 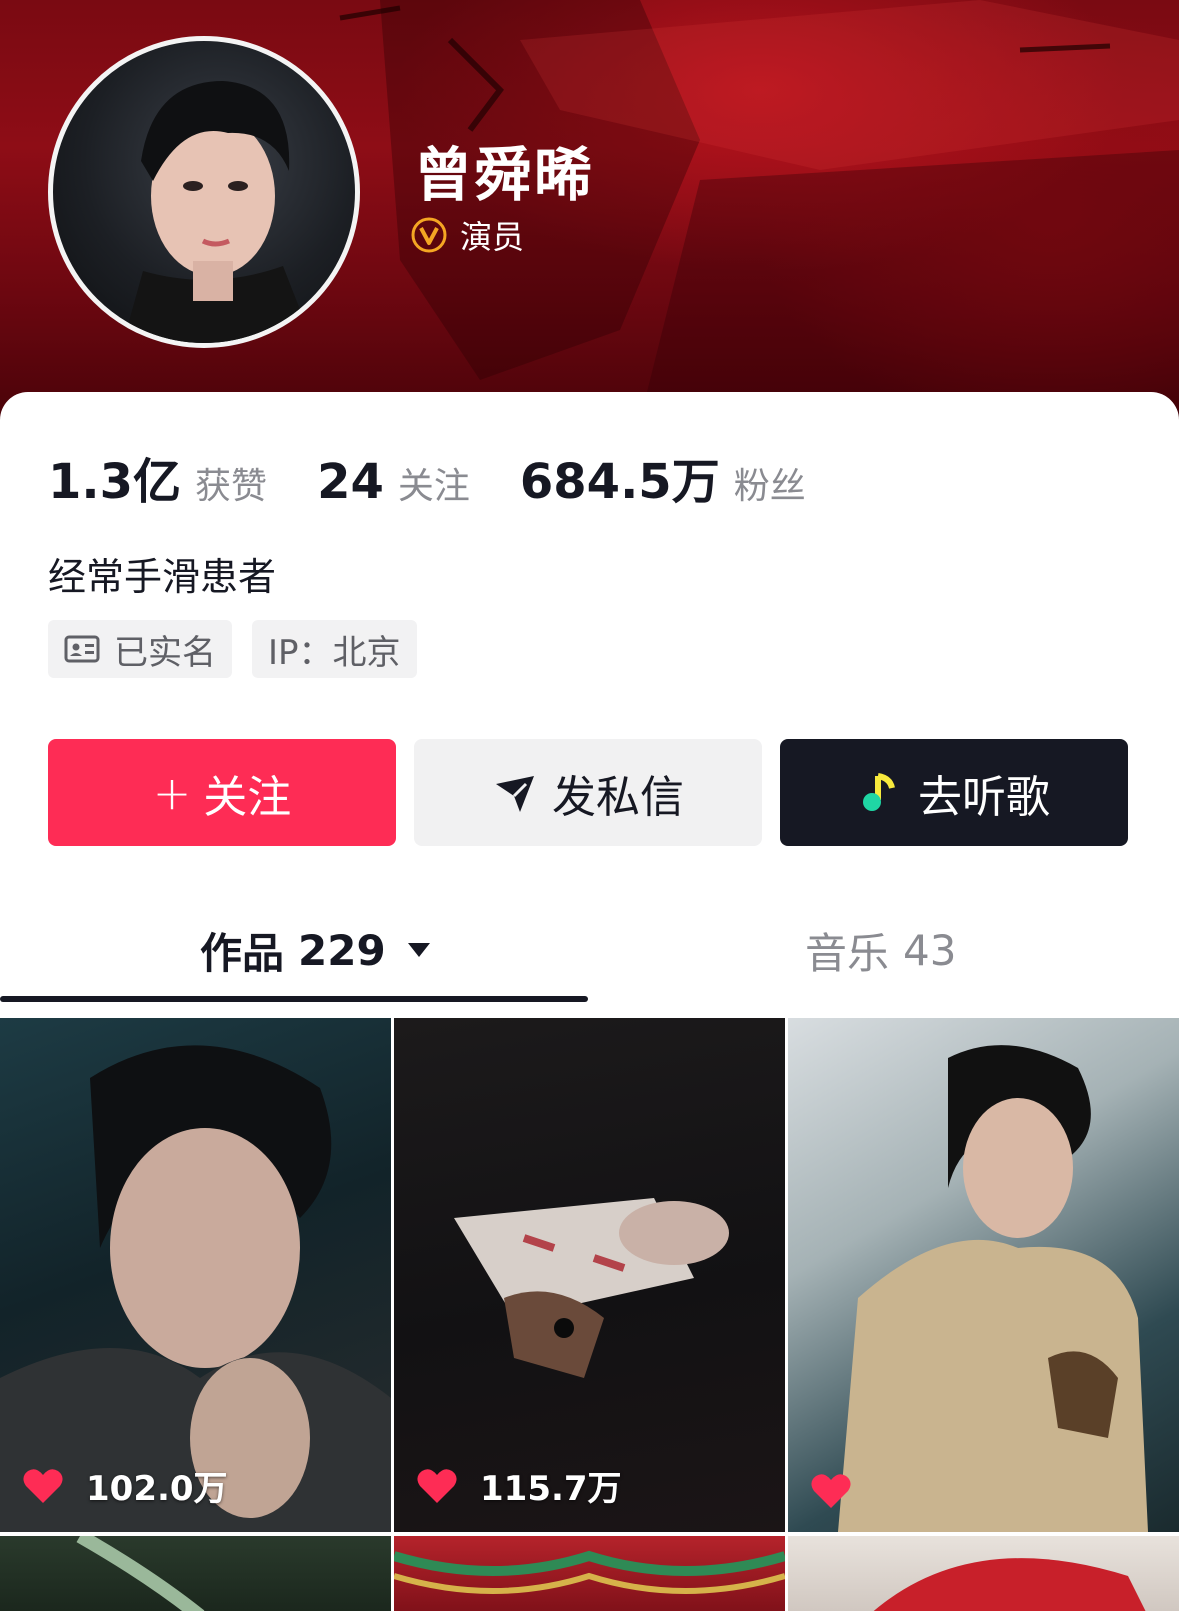 I want to click on video-likes-count: 115.7万, so click(x=551, y=1489).